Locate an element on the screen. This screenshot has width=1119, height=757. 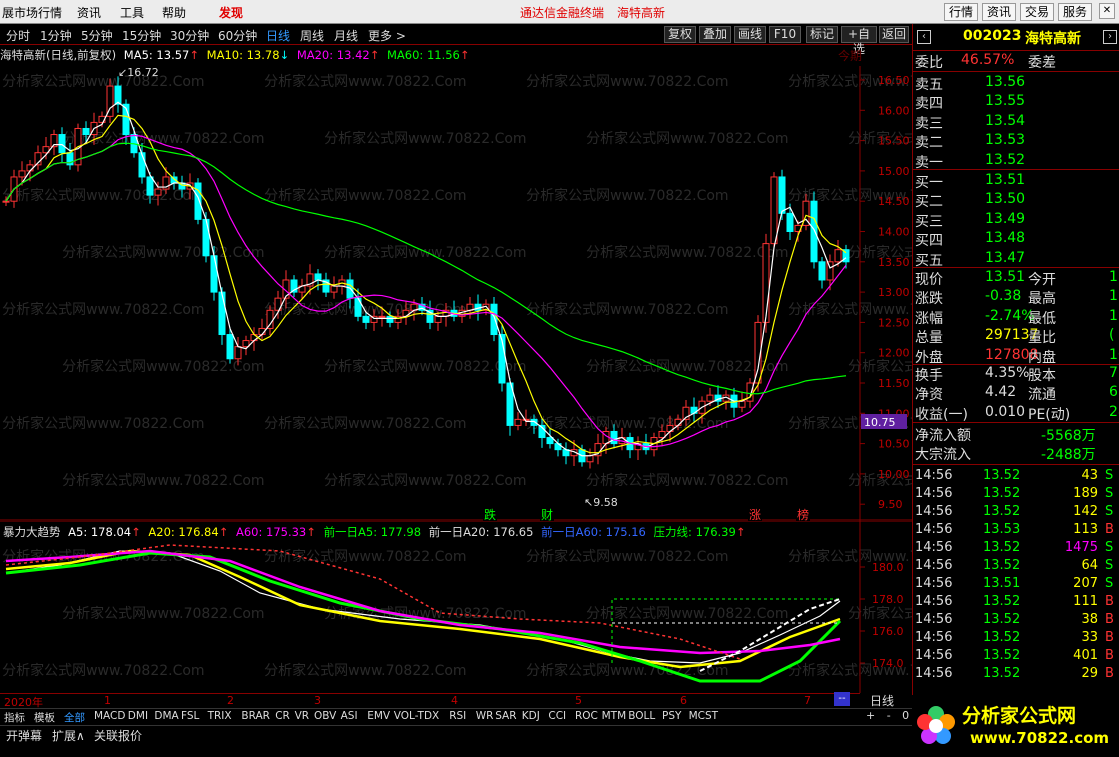
tick-row: 14:56 13.52 38 B is located at coordinates (1014, 619).